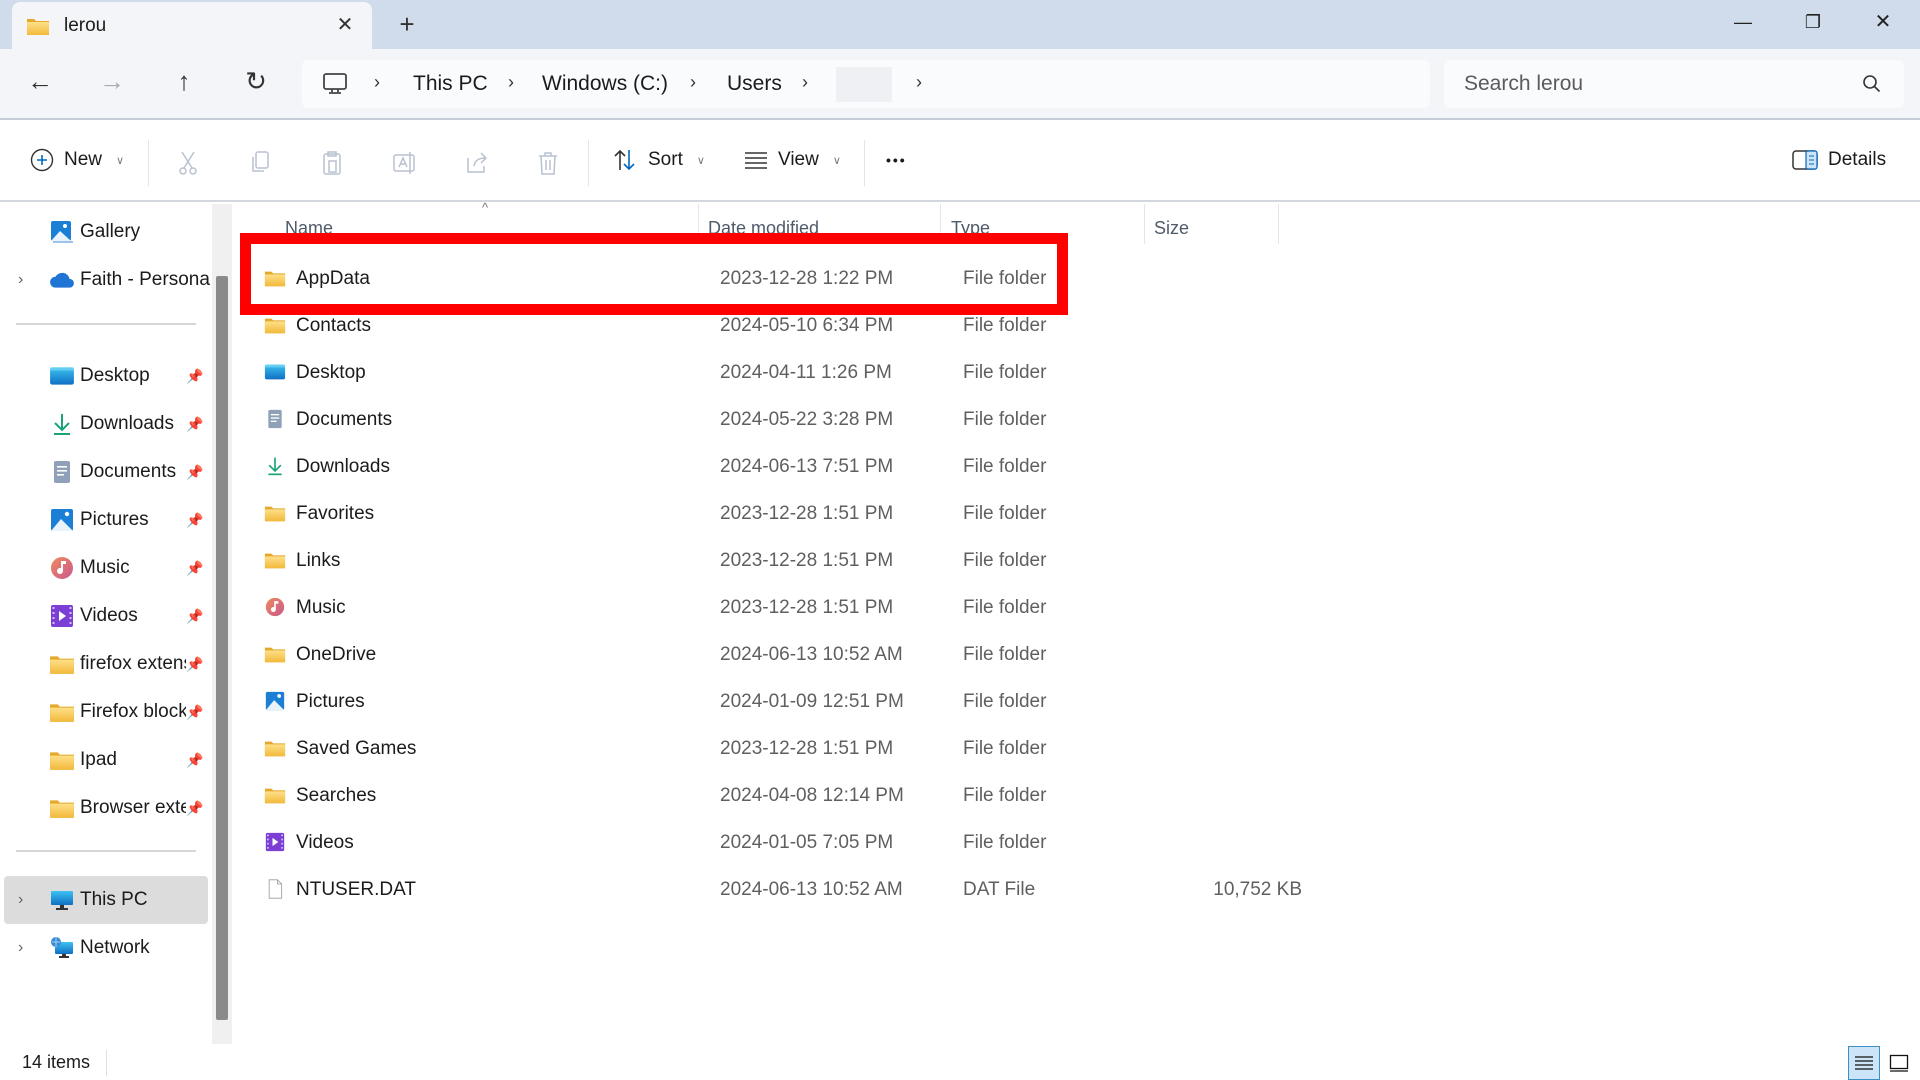 The image size is (1920, 1080). I want to click on sidebar-item-firefox-block: Firefox block 📌, so click(104, 712).